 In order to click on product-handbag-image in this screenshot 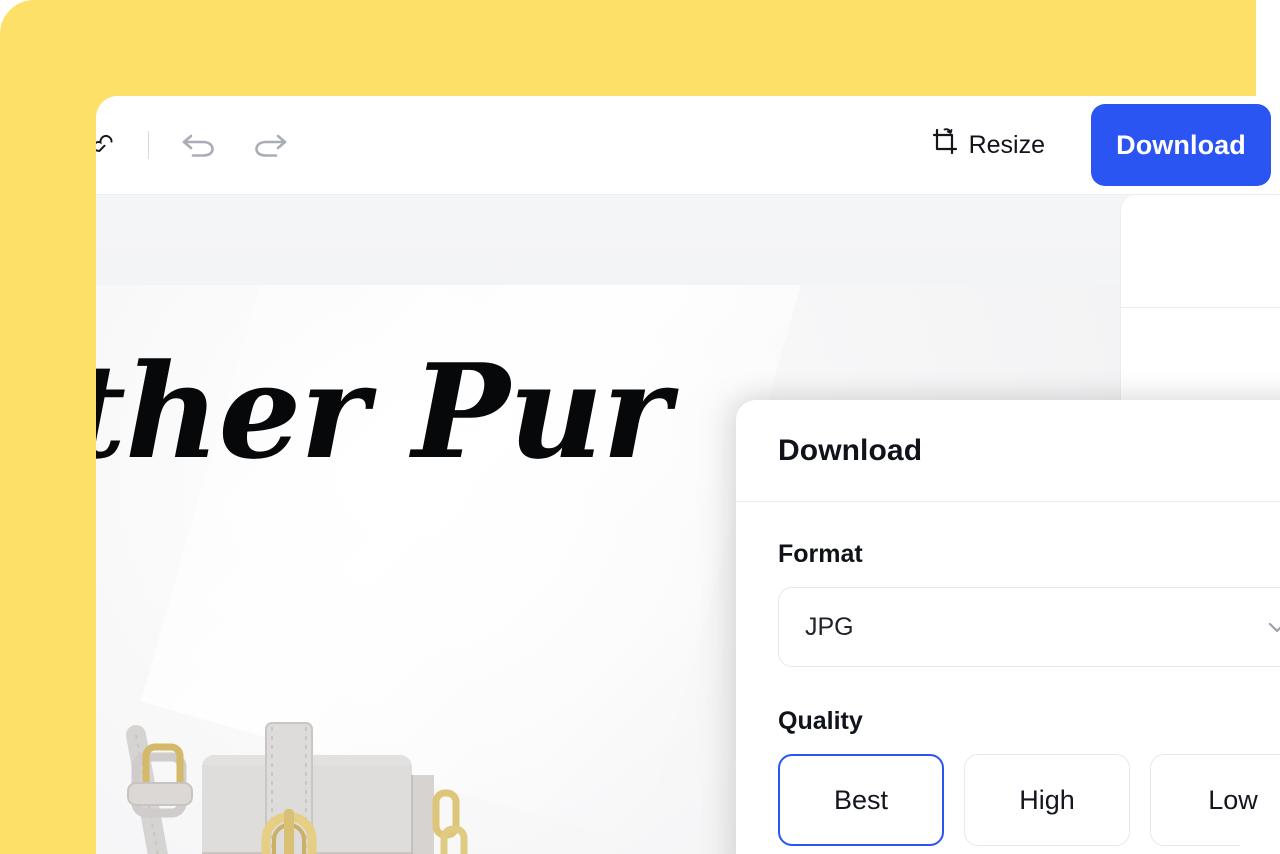, I will do `click(326, 779)`.